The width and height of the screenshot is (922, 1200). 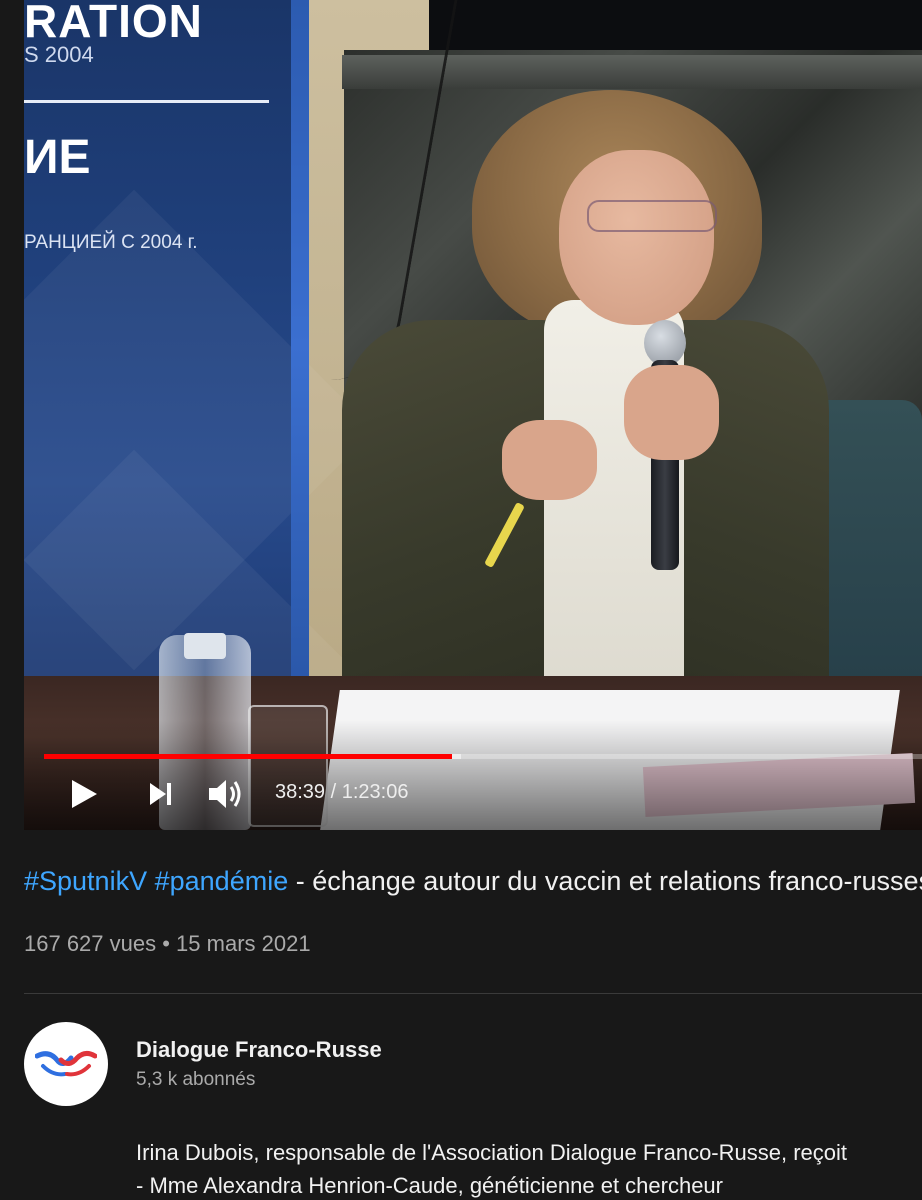 I want to click on video-meta: 167 627 vues • 15 mars 2021, so click(x=167, y=944).